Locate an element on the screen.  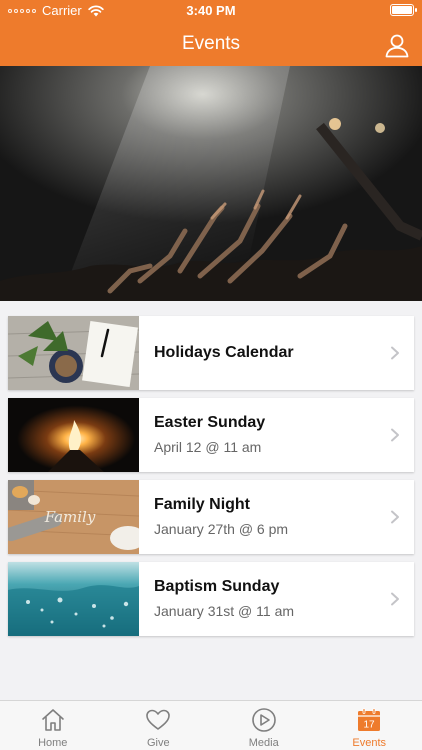
tab-give: Give is located at coordinates (159, 725).